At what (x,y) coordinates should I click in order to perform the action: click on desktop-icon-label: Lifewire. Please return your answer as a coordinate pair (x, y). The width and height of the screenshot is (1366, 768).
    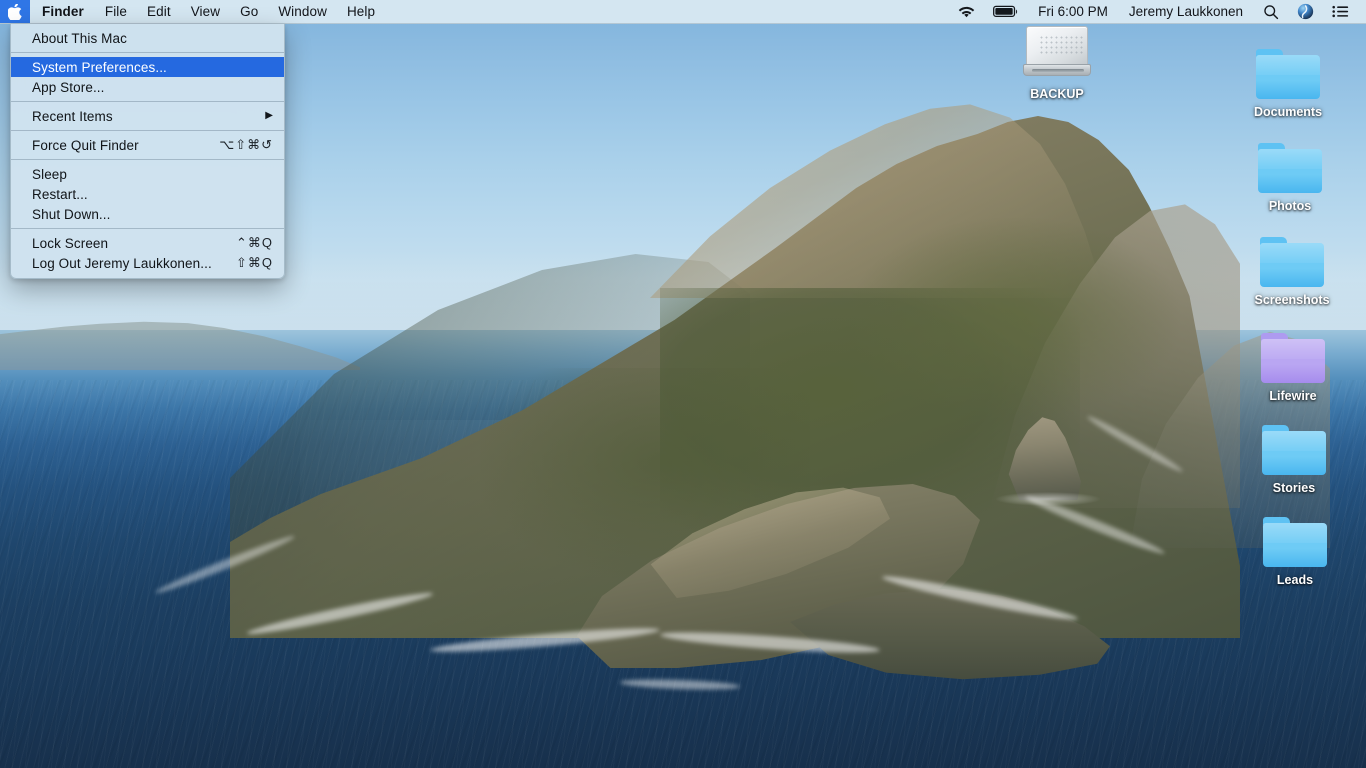
    Looking at the image, I should click on (1293, 396).